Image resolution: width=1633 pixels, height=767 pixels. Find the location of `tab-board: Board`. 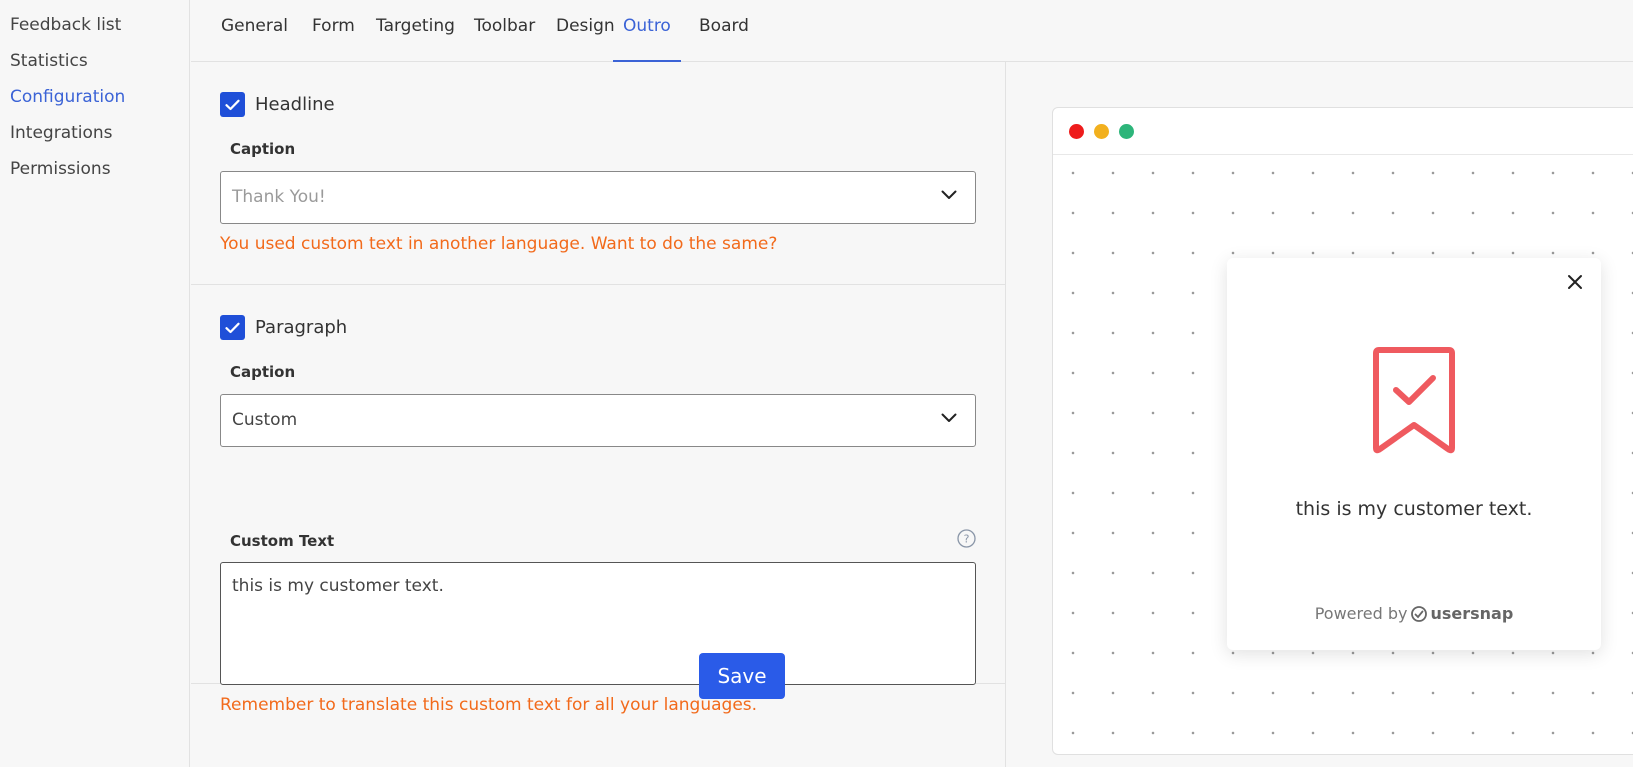

tab-board: Board is located at coordinates (724, 31).